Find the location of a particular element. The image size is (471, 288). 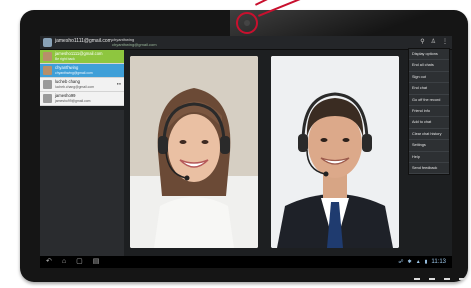

menu-item-send-feedback: Send feedback is located at coordinates (429, 169).